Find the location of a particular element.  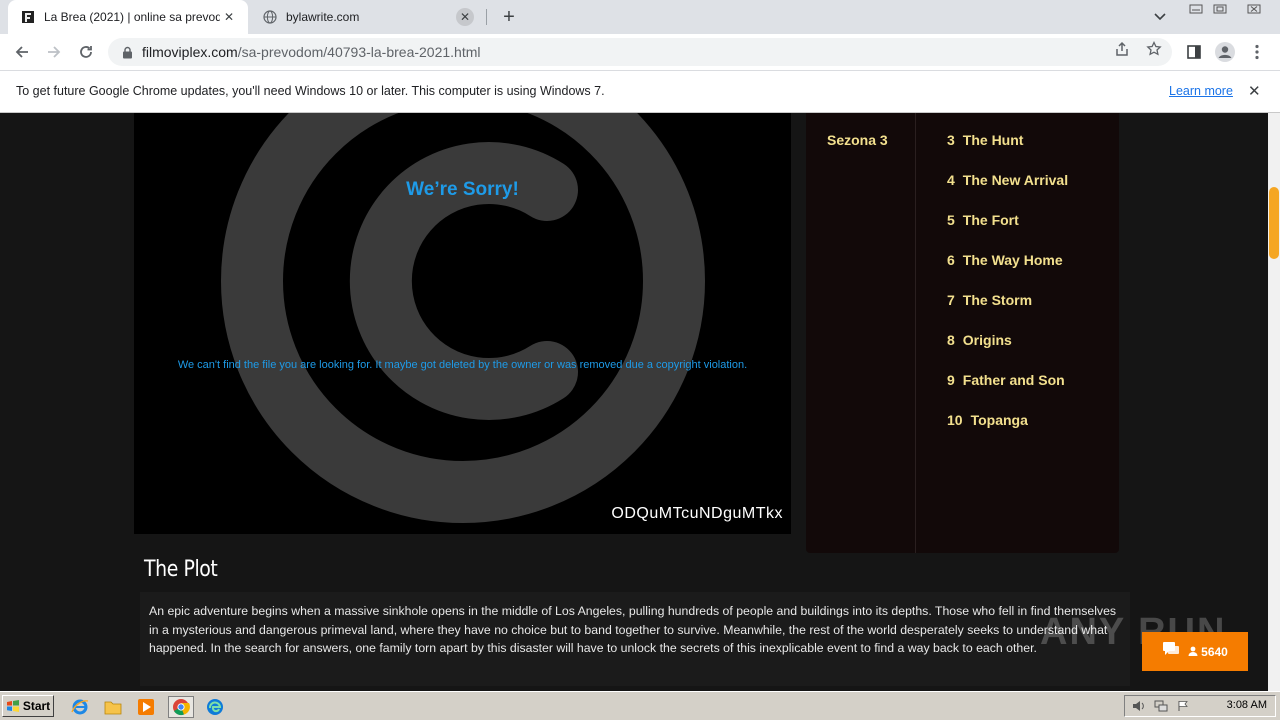

user-icon is located at coordinates (1193, 652).